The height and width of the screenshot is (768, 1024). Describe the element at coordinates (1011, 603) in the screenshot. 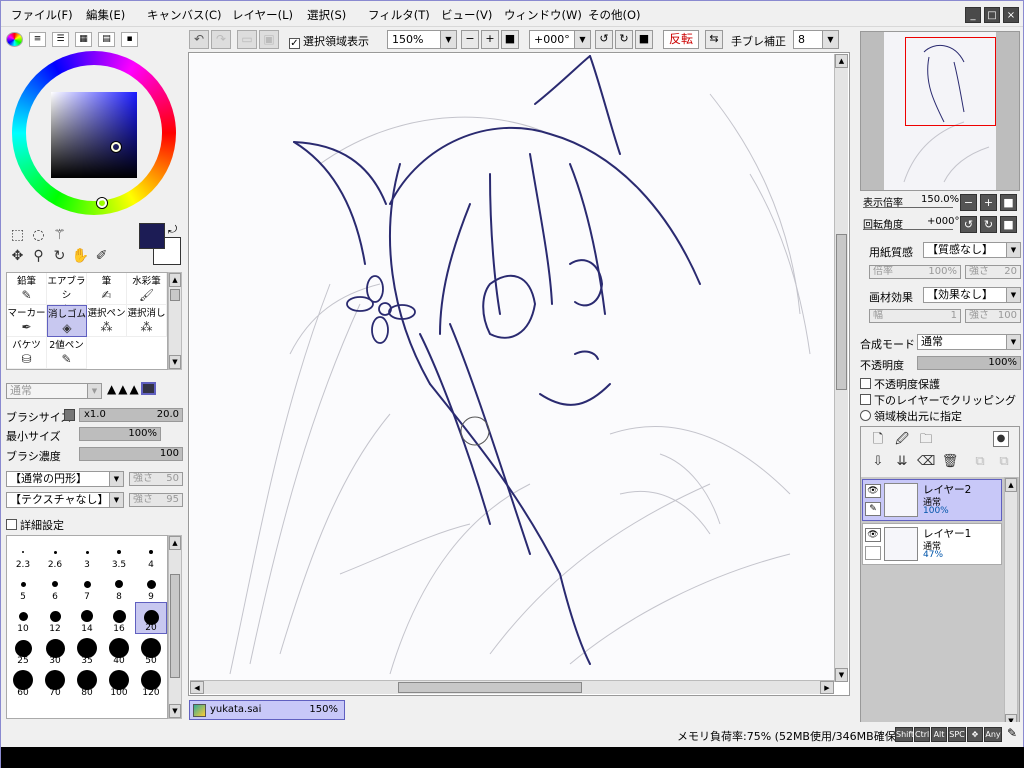

I see `layer-list-scrollbar: ▲ ▼` at that location.